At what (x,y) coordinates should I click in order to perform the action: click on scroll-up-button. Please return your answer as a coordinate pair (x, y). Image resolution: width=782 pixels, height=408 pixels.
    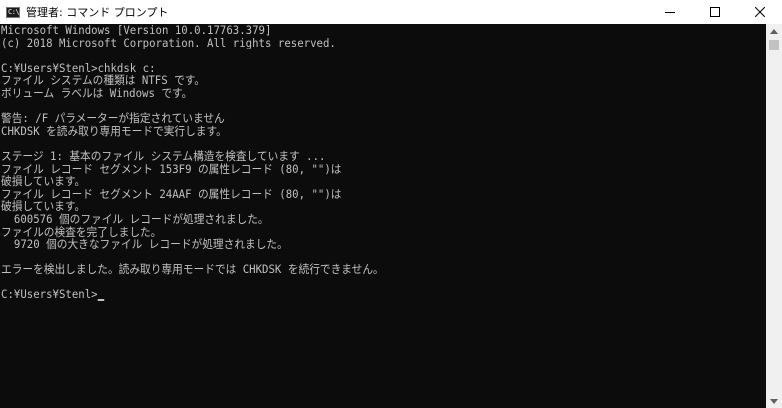
    Looking at the image, I should click on (774, 31).